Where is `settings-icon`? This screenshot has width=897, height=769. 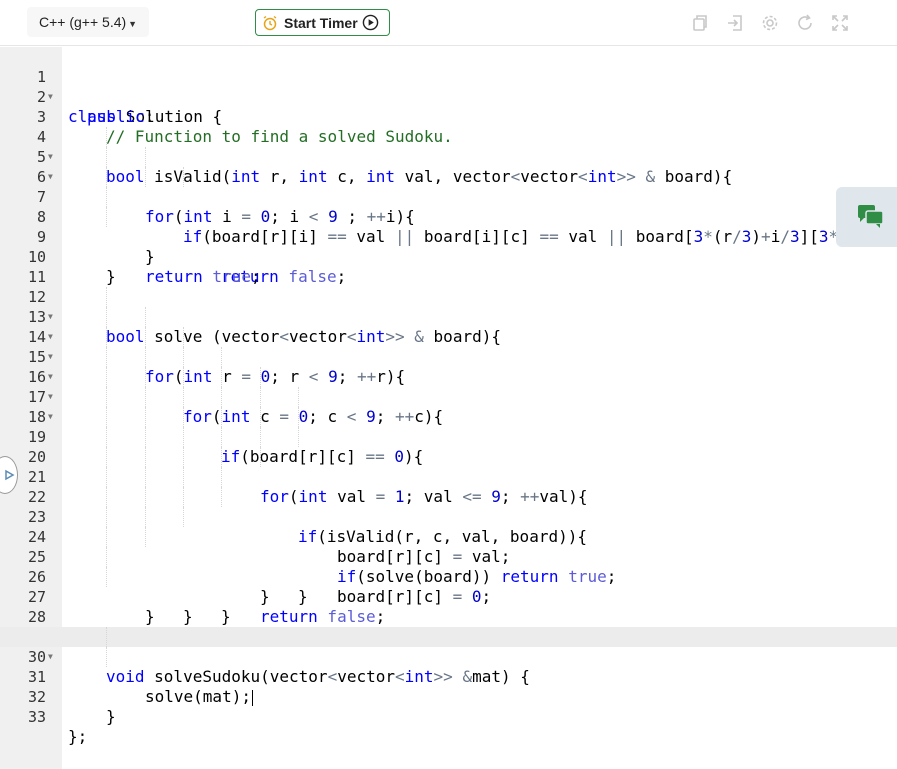 settings-icon is located at coordinates (770, 23).